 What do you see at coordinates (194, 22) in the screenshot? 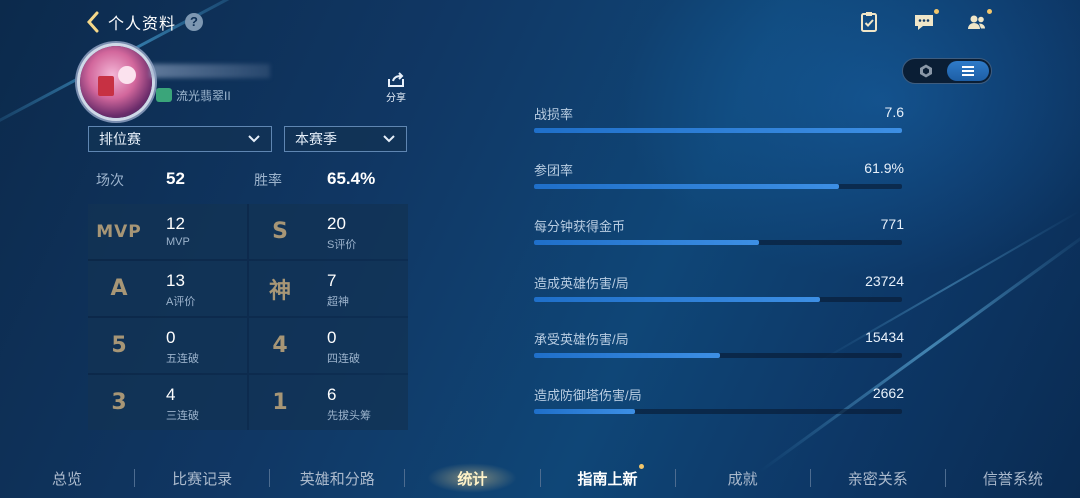
I see `help-icon: ?` at bounding box center [194, 22].